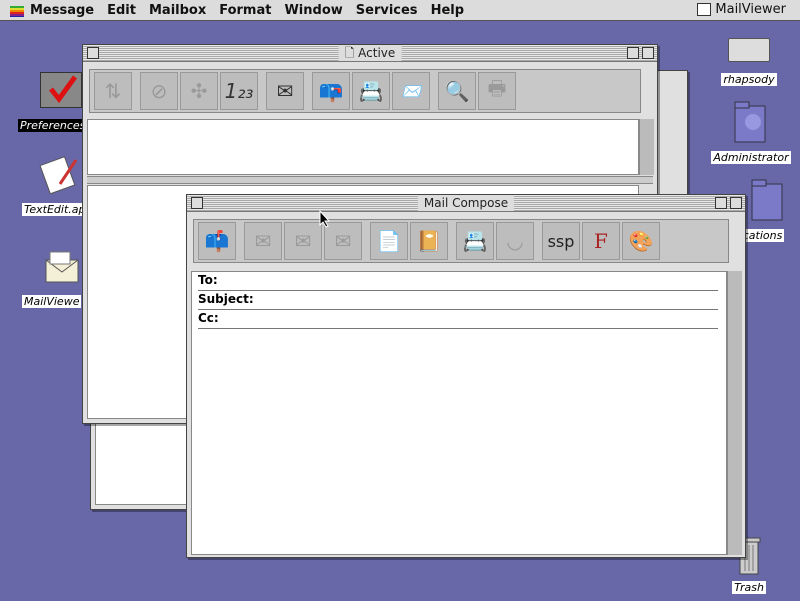 Image resolution: width=800 pixels, height=601 pixels. Describe the element at coordinates (734, 413) in the screenshot. I see `compose-scrollbar` at that location.